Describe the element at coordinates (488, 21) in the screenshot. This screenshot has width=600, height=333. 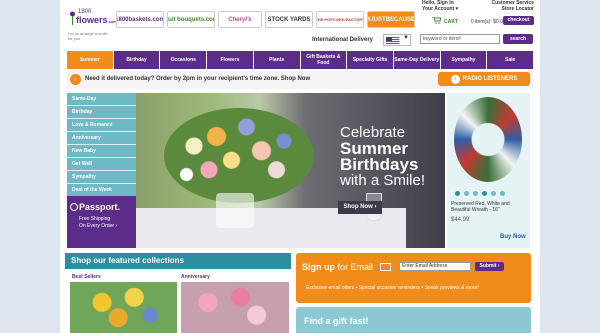
I see `cart-count: 0 item(s): $0.00` at that location.